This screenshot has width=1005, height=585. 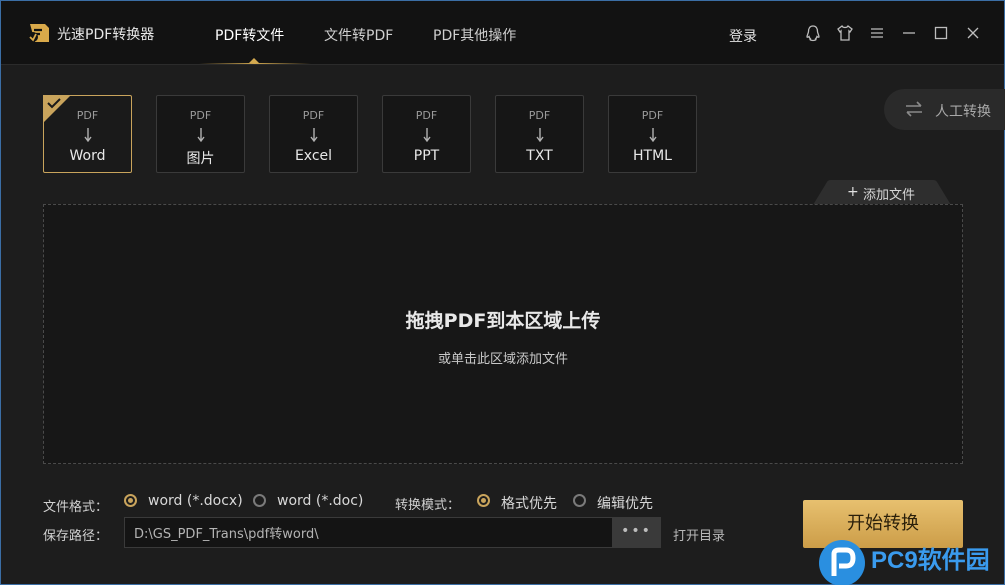 I want to click on login-link: 登录, so click(x=743, y=36).